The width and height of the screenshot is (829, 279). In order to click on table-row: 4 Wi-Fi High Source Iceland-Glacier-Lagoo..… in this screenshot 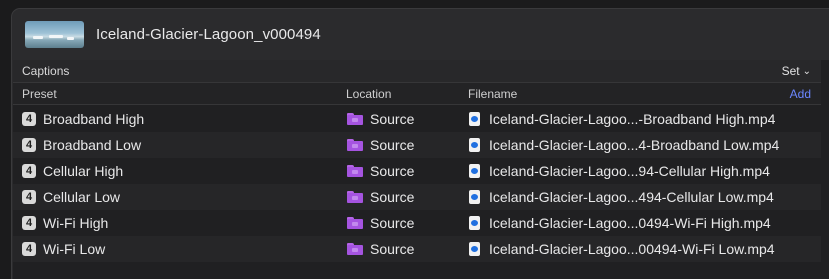, I will do `click(417, 223)`.